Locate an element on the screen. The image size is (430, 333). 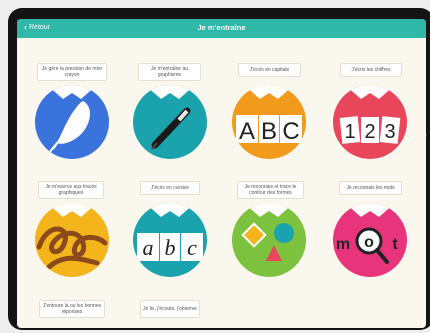
navigation-bar: ‹ Retour Je m'entraîne is located at coordinates (221, 28).